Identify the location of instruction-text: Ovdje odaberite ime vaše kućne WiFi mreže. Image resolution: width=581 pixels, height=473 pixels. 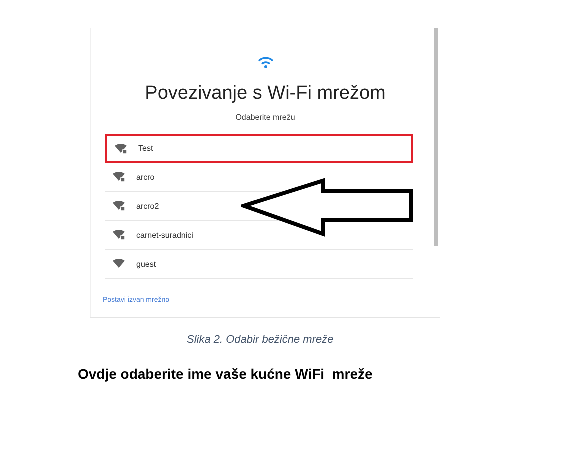
(225, 374).